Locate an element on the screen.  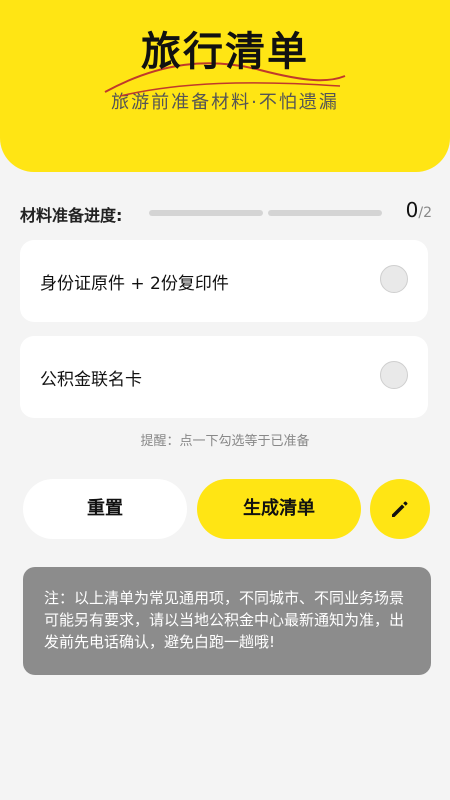
edit-button is located at coordinates (400, 509).